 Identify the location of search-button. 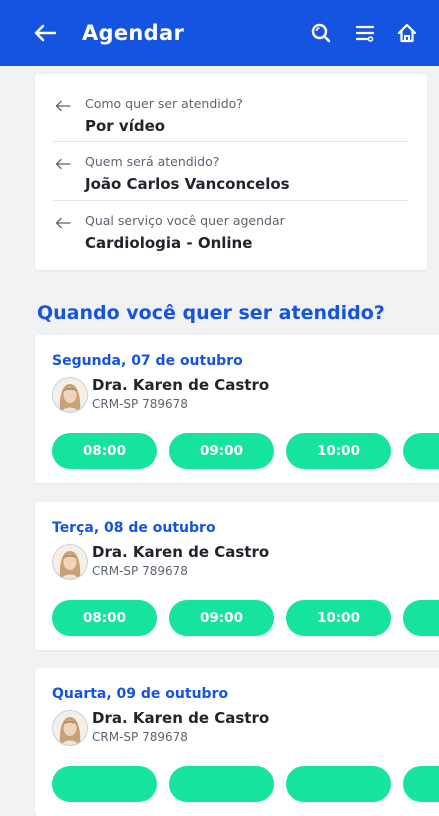
(321, 33).